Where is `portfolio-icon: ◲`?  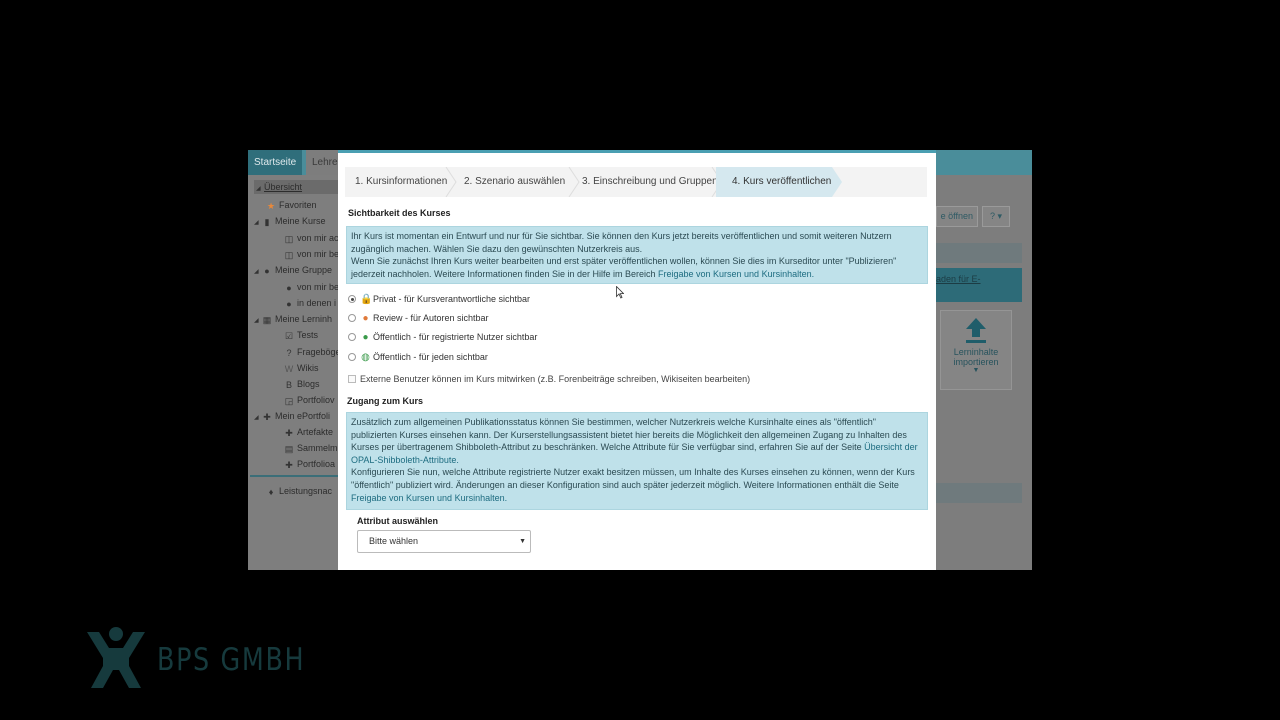 portfolio-icon: ◲ is located at coordinates (289, 401).